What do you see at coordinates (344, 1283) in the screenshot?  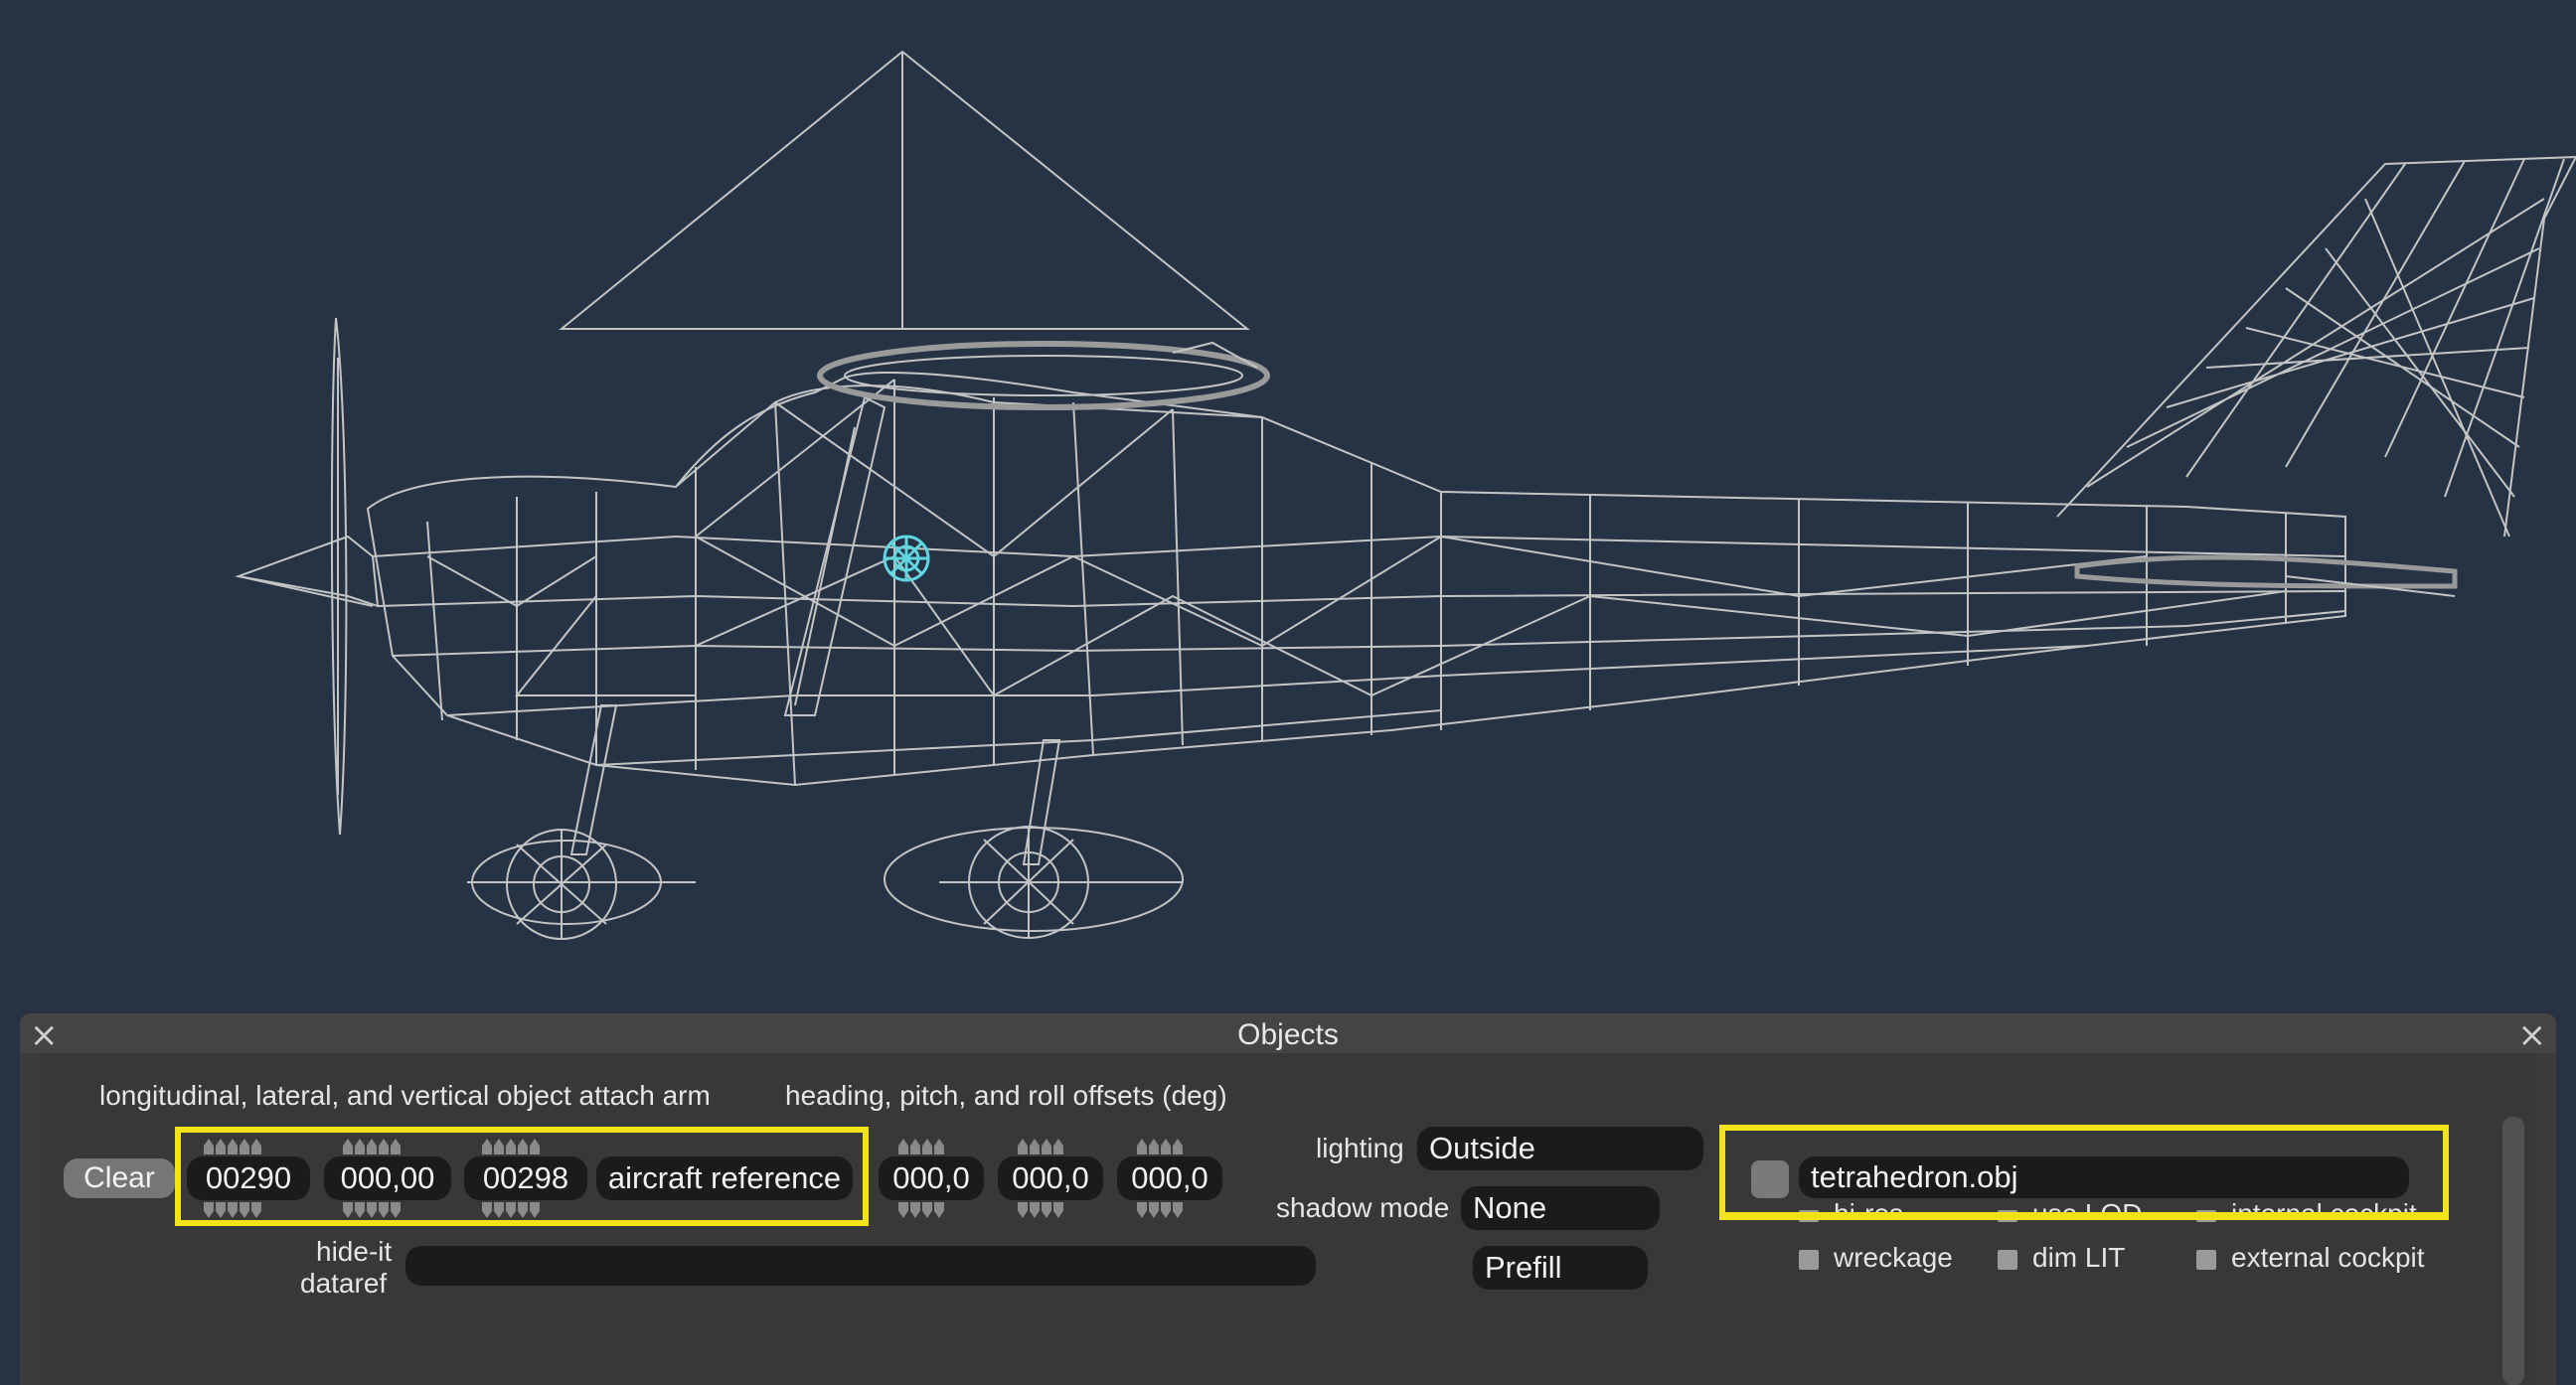 I see `dataref-label: dataref` at bounding box center [344, 1283].